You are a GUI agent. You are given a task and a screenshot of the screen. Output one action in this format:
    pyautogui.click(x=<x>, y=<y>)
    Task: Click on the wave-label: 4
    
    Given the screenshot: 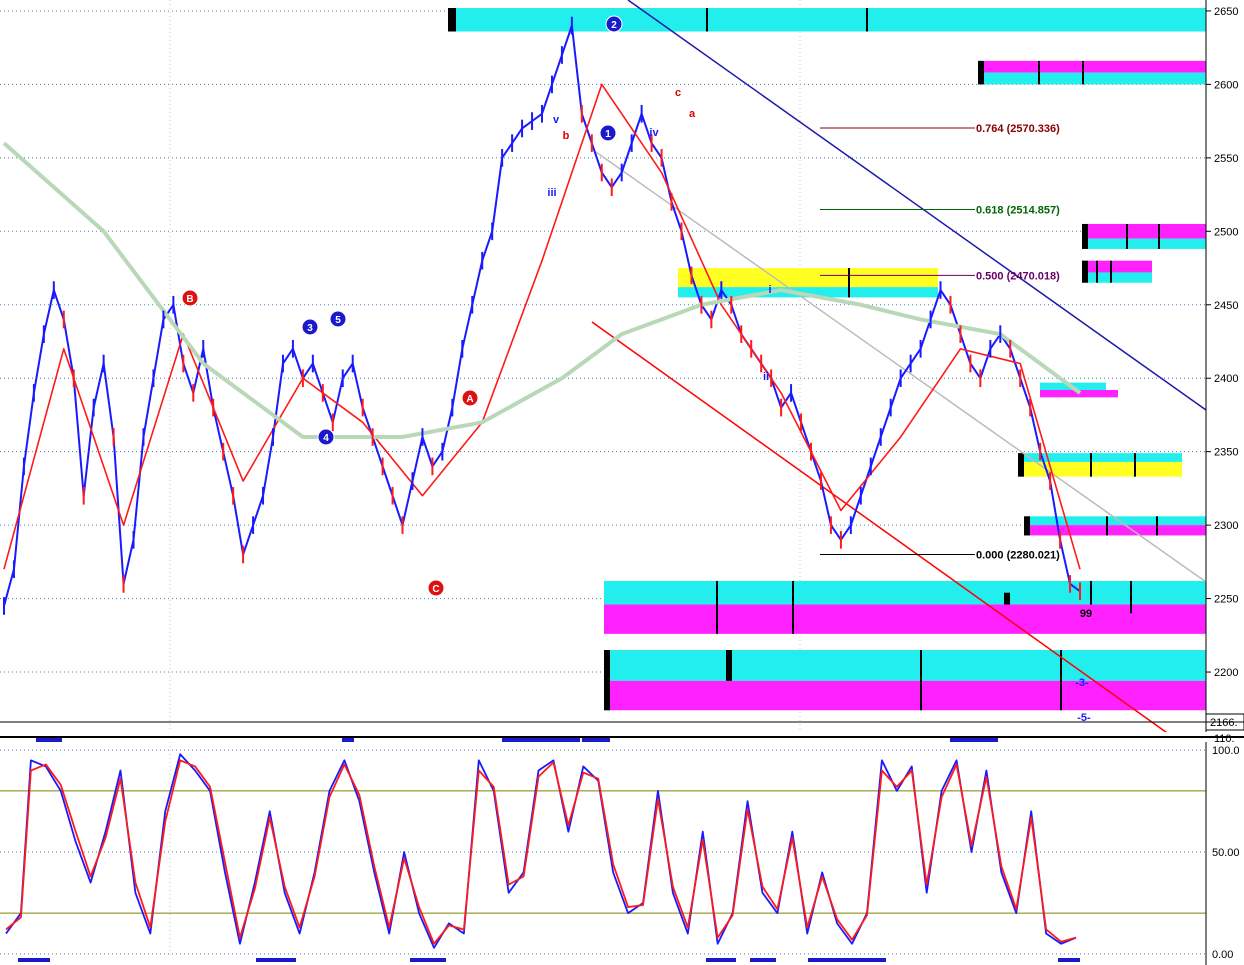 What is the action you would take?
    pyautogui.click(x=326, y=438)
    